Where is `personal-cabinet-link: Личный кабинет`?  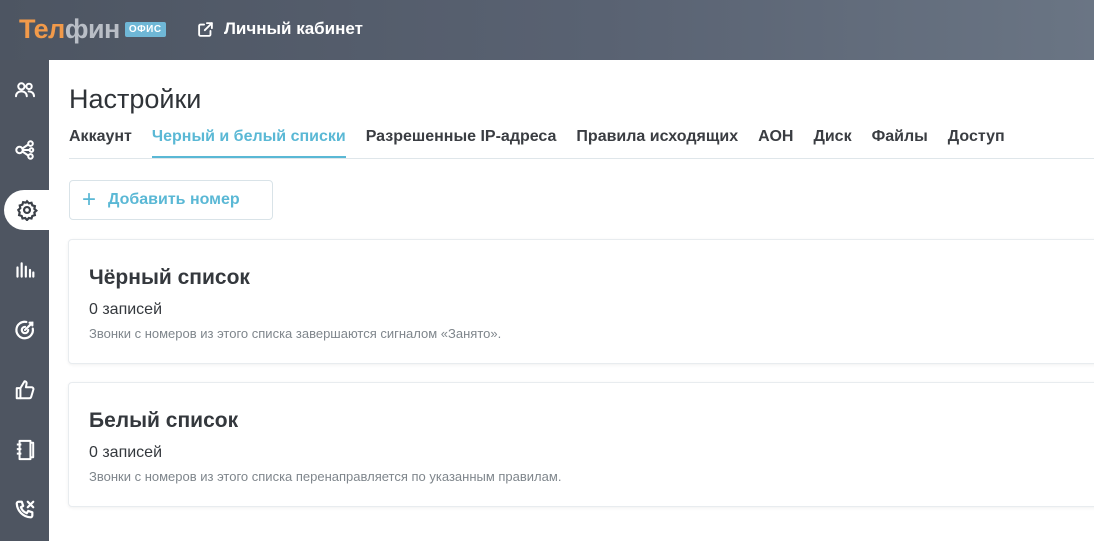
personal-cabinet-link: Личный кабинет is located at coordinates (280, 29).